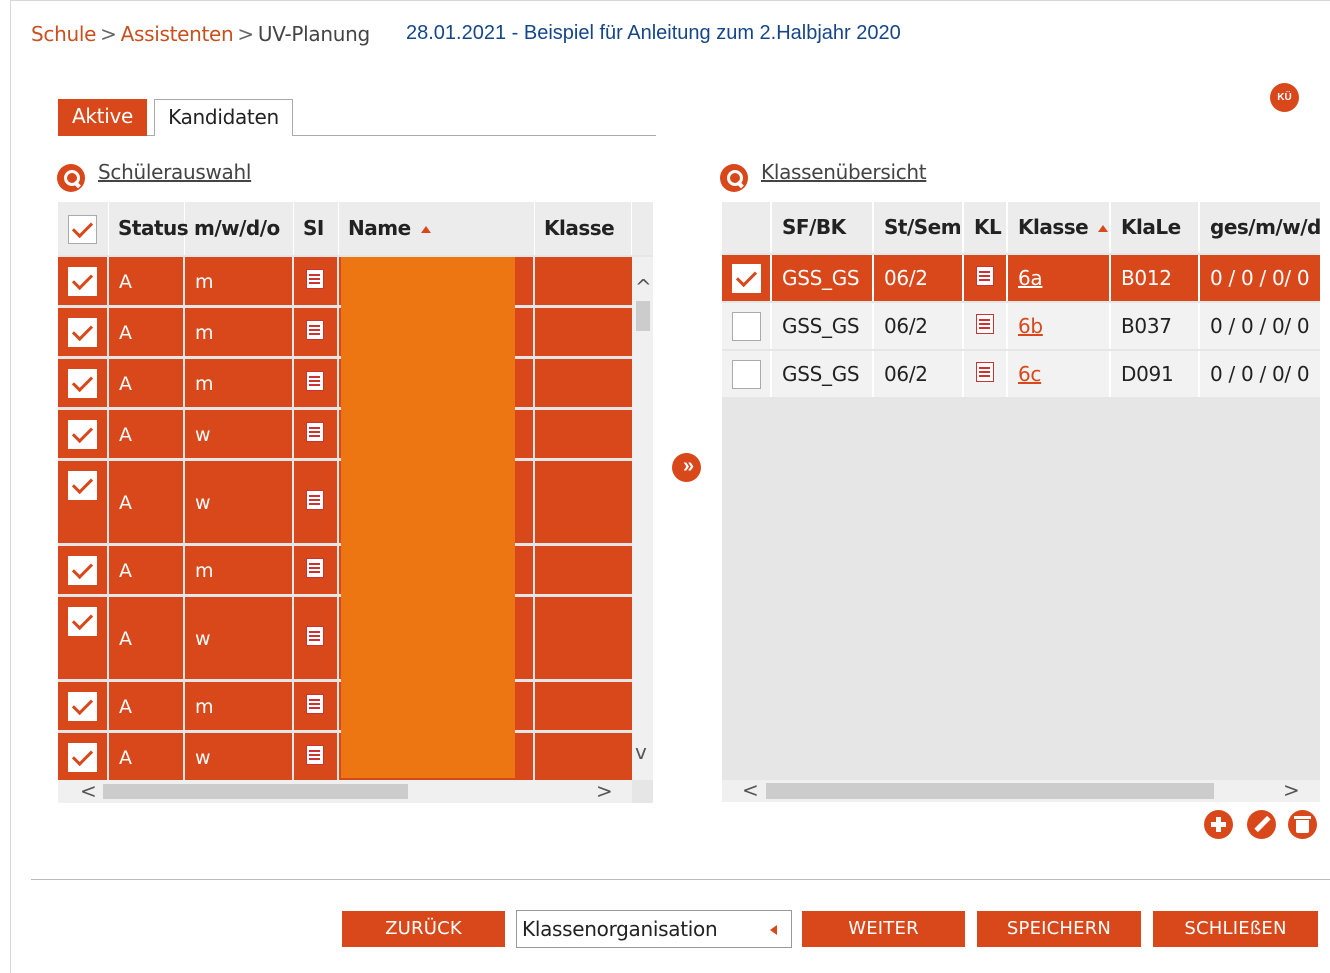  I want to click on scroll-up-arrow: ^, so click(643, 287).